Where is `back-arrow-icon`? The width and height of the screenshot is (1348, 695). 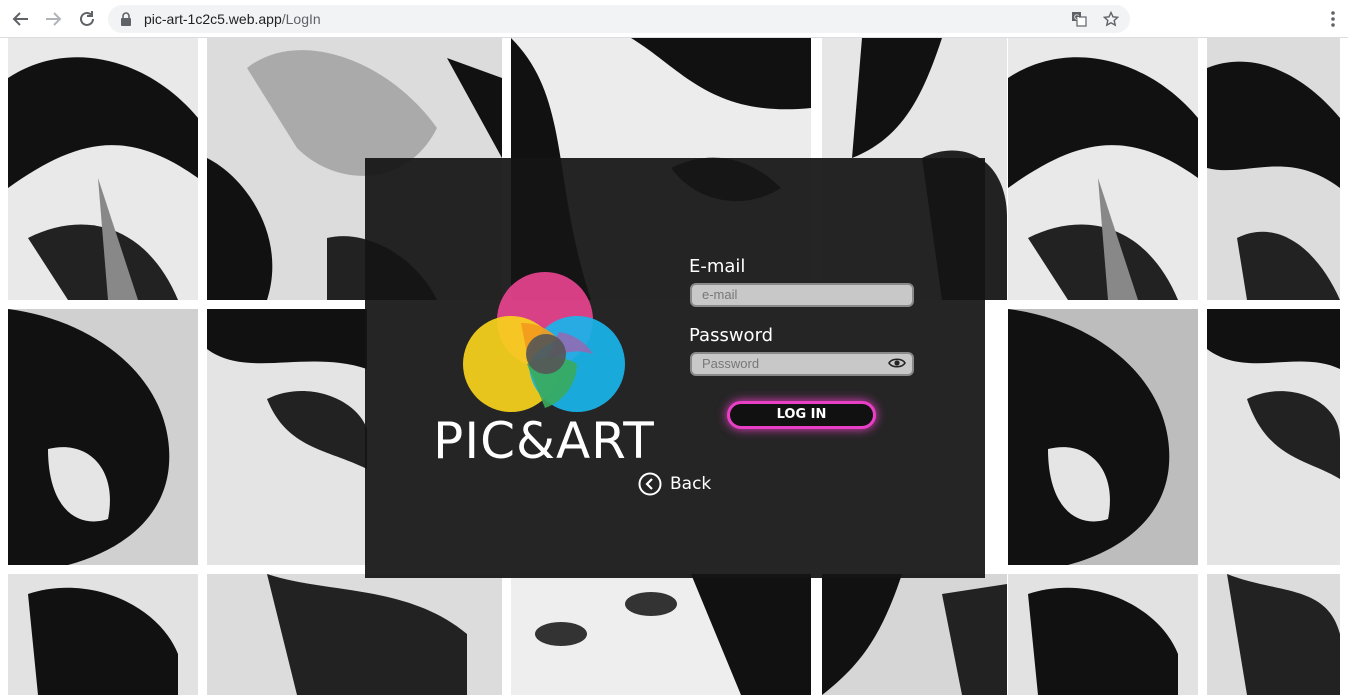 back-arrow-icon is located at coordinates (21, 19).